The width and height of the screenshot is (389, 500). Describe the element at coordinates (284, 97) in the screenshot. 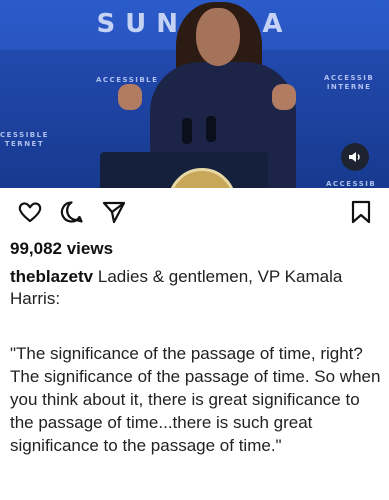

I see `speaker-hand-right` at that location.